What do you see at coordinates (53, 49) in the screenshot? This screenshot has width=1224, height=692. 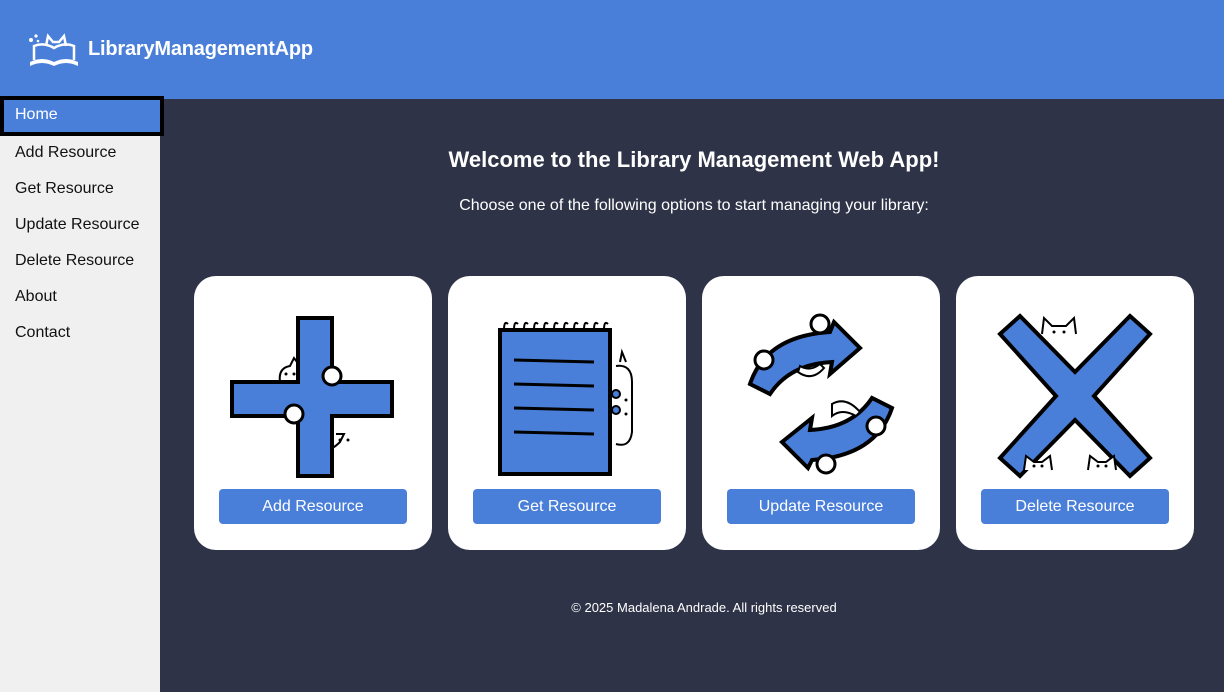 I see `cat-book-logo-icon` at bounding box center [53, 49].